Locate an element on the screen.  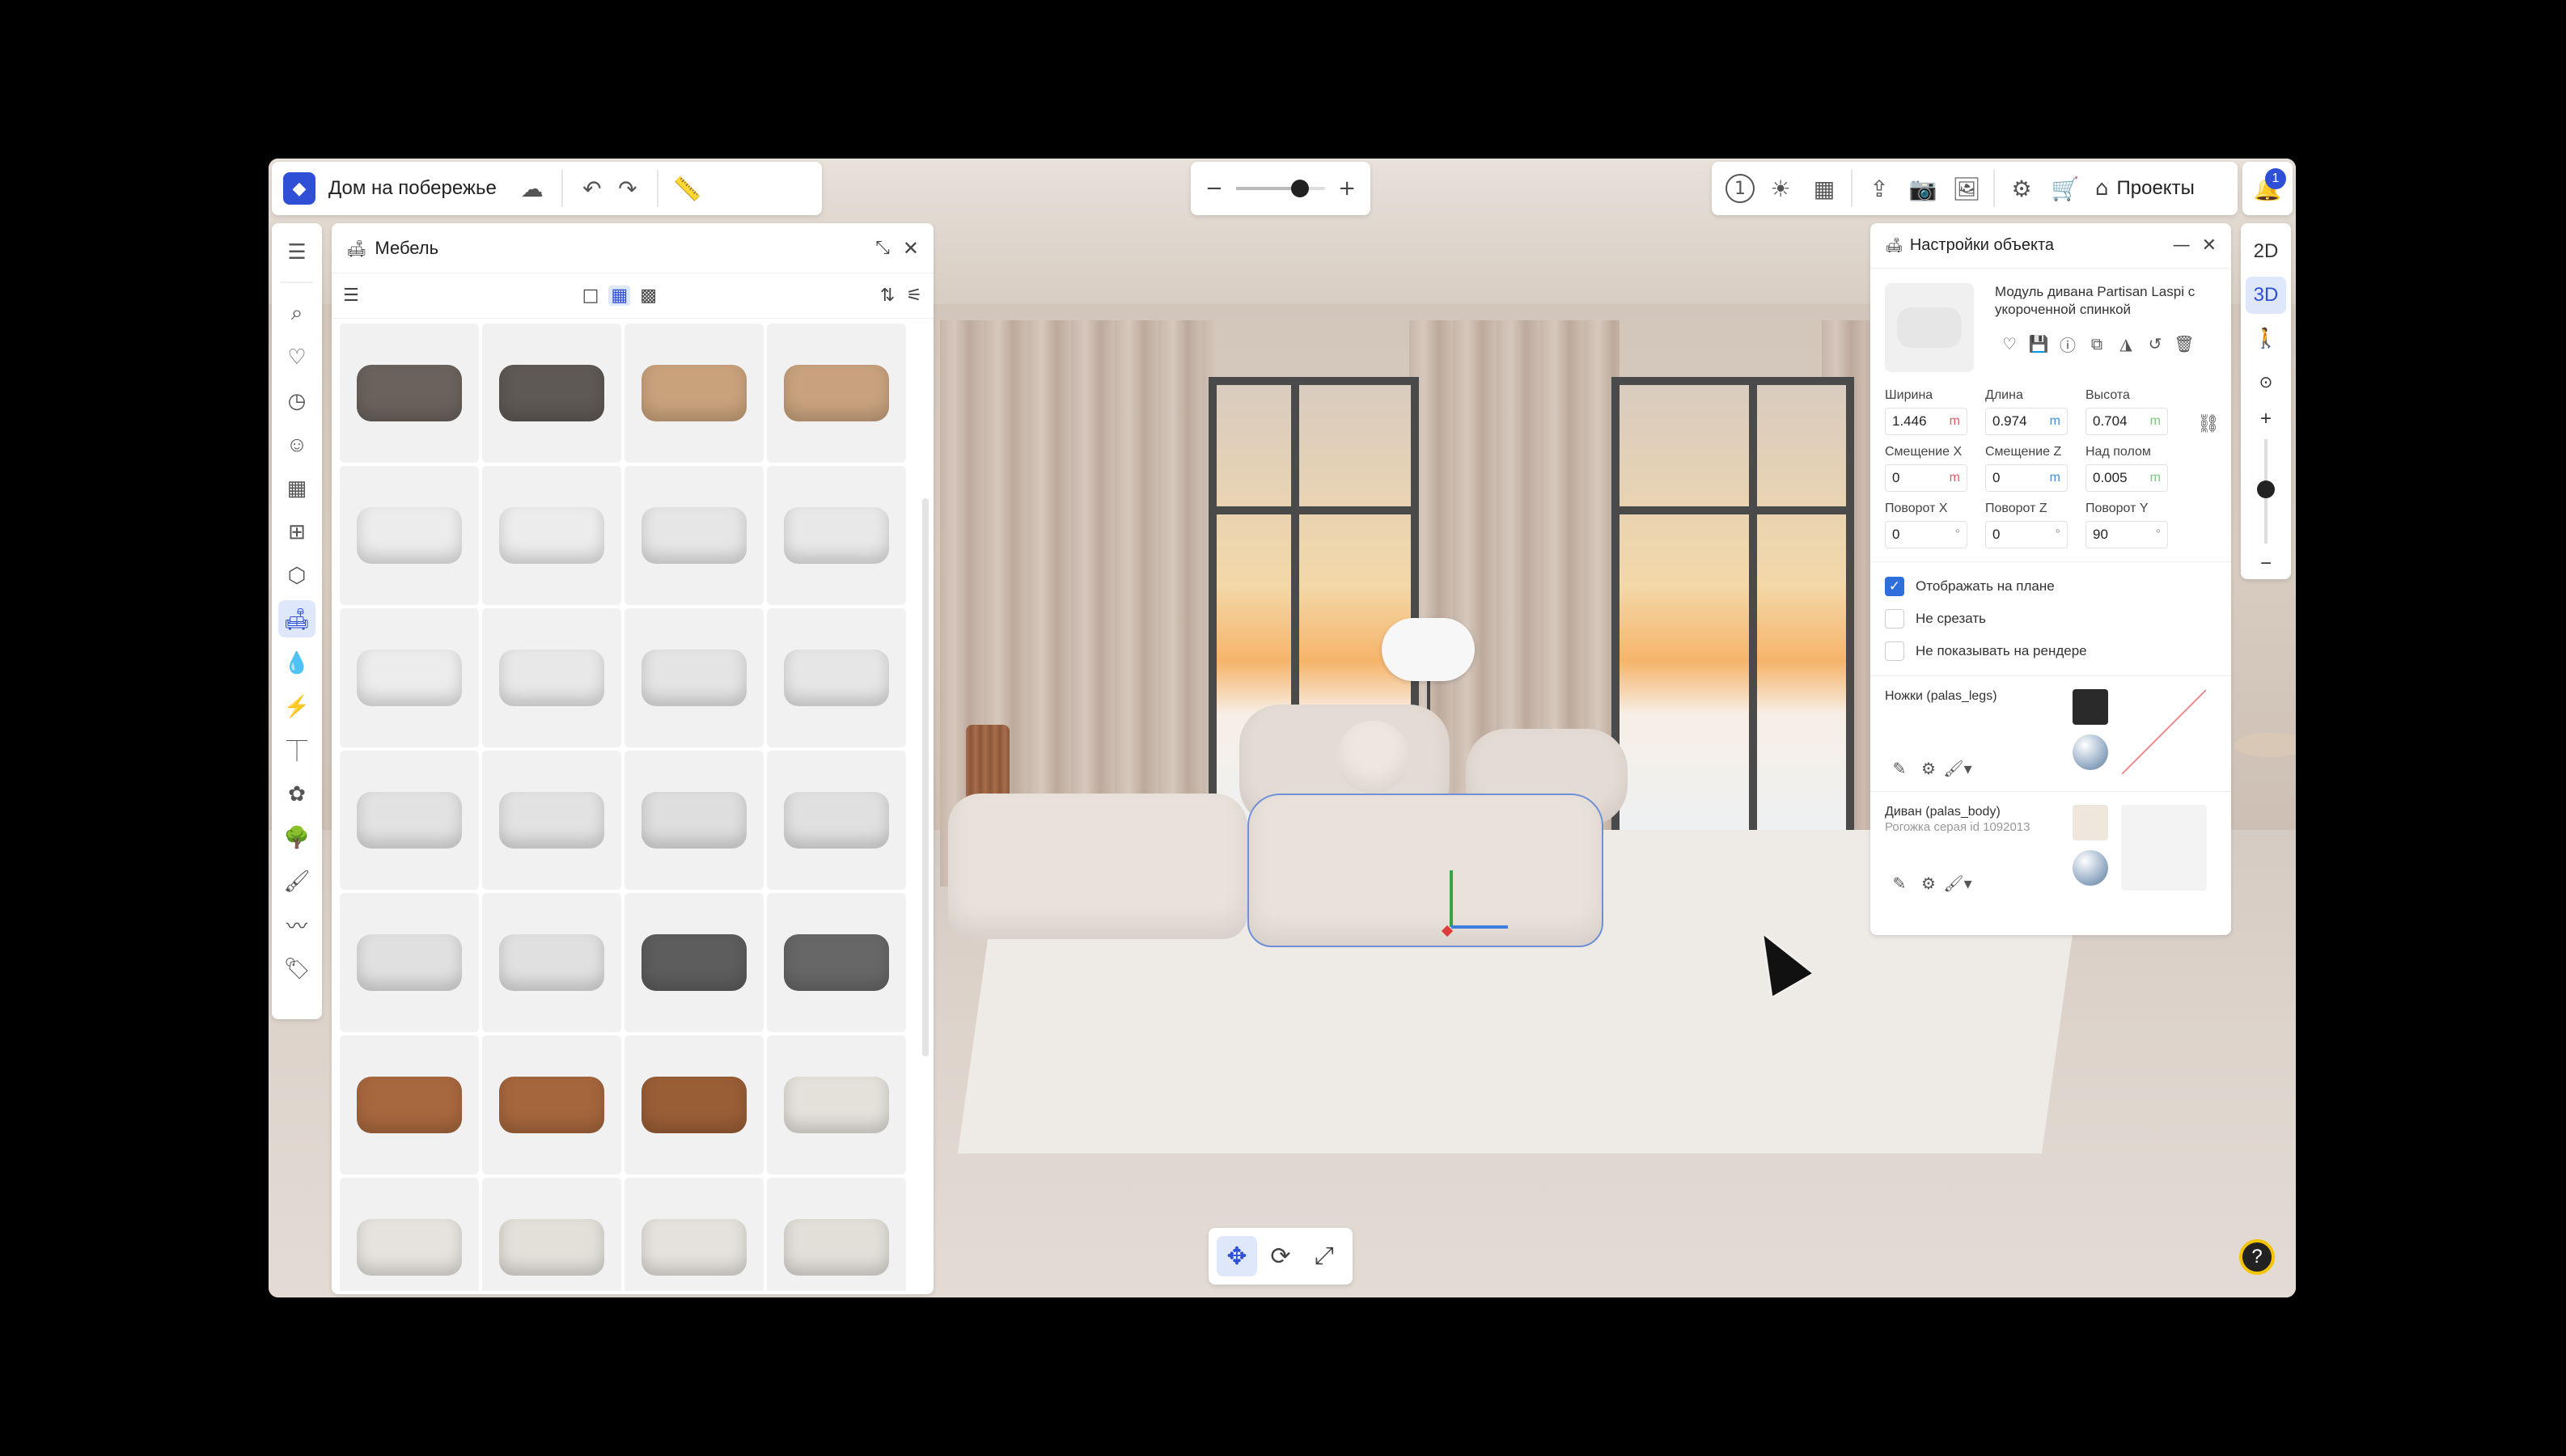
zoom-in-icon: + is located at coordinates (1347, 189).